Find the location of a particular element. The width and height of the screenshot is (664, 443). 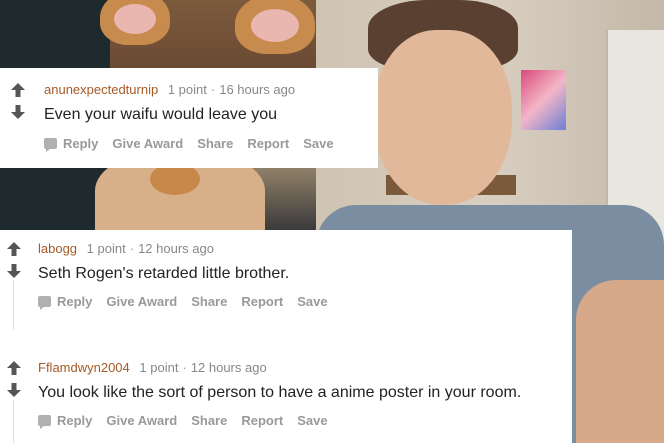

comment-author: labogg is located at coordinates (57, 248).